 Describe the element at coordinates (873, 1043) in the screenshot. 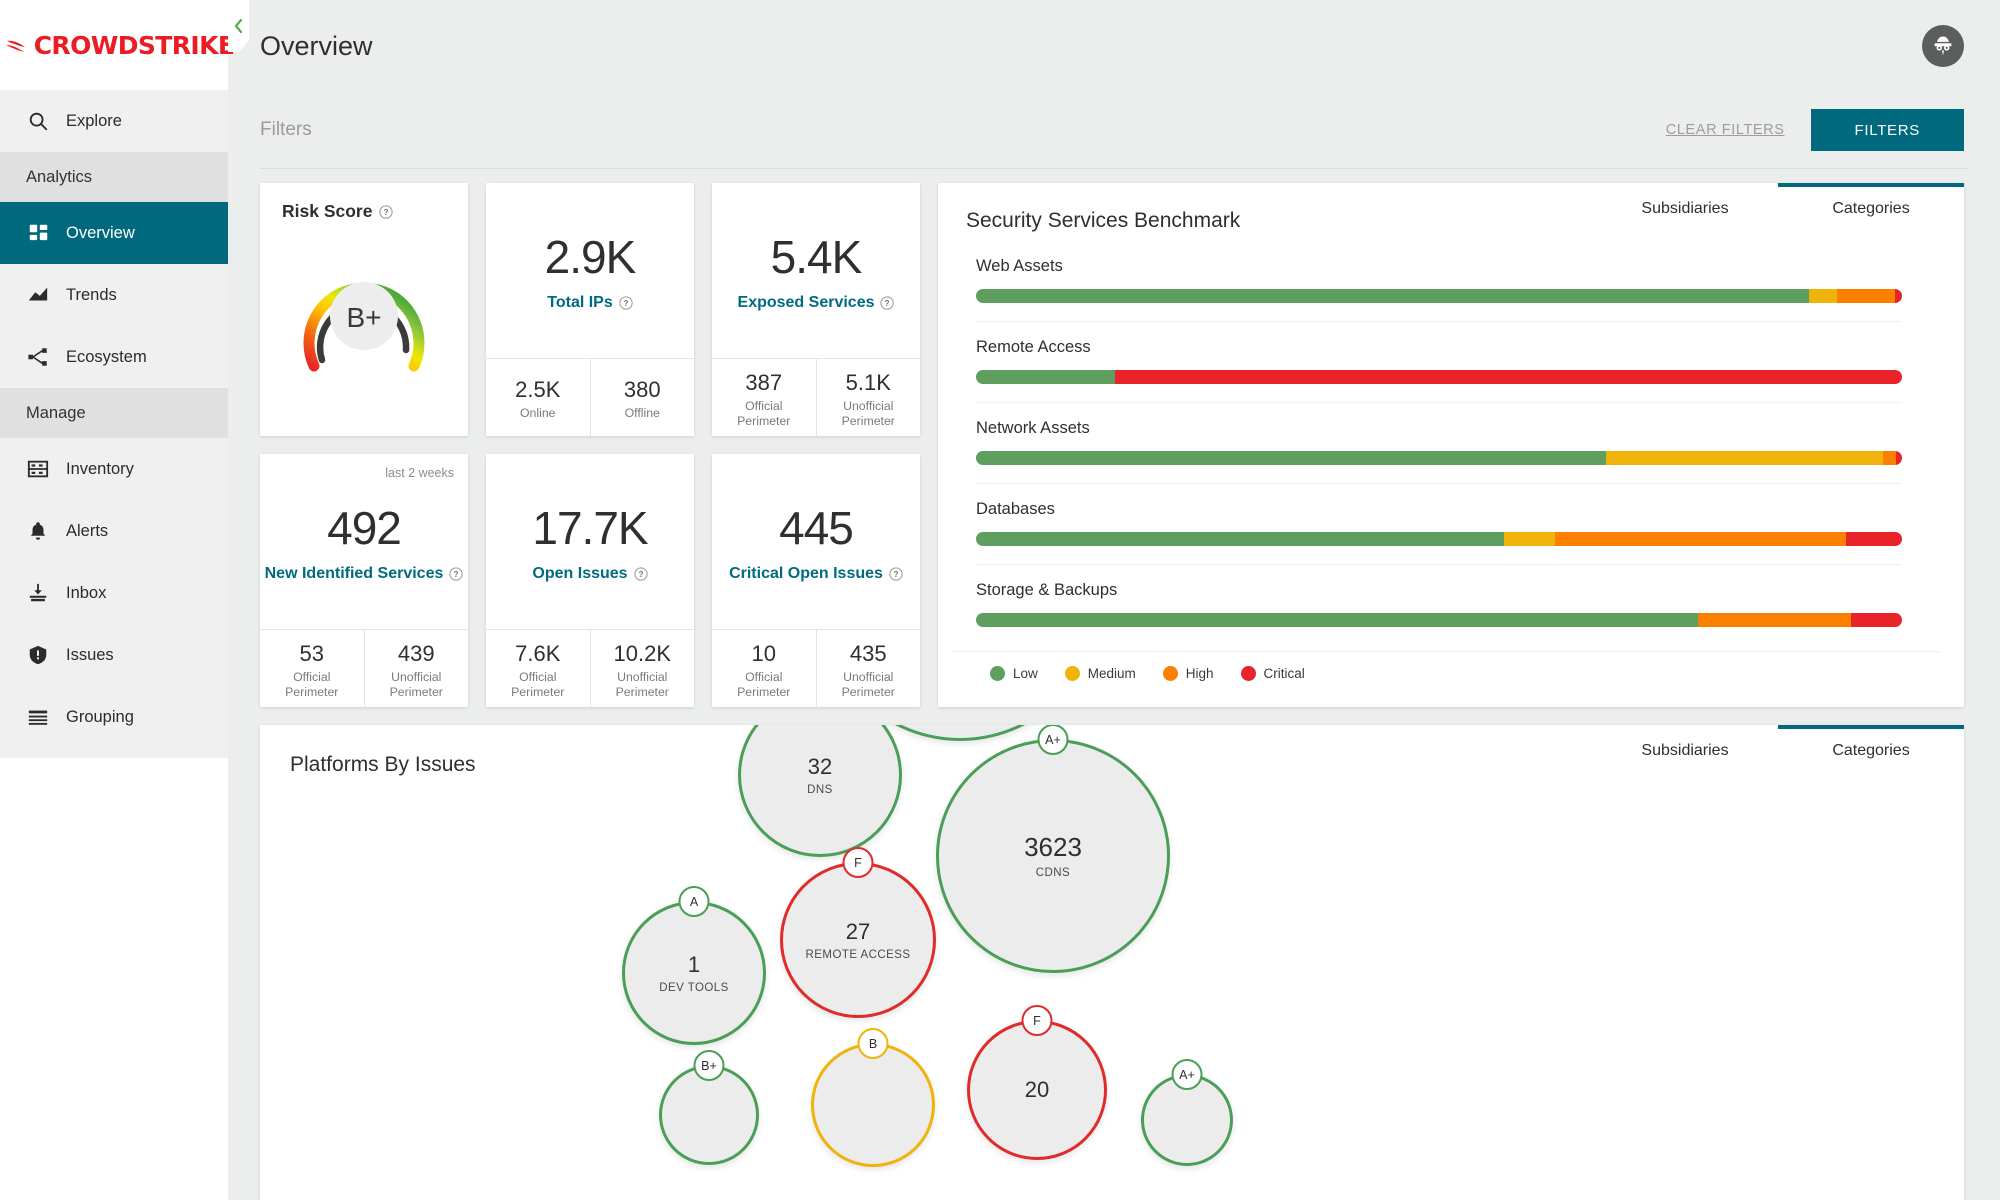

I see `bubble-grade-badge: B` at that location.